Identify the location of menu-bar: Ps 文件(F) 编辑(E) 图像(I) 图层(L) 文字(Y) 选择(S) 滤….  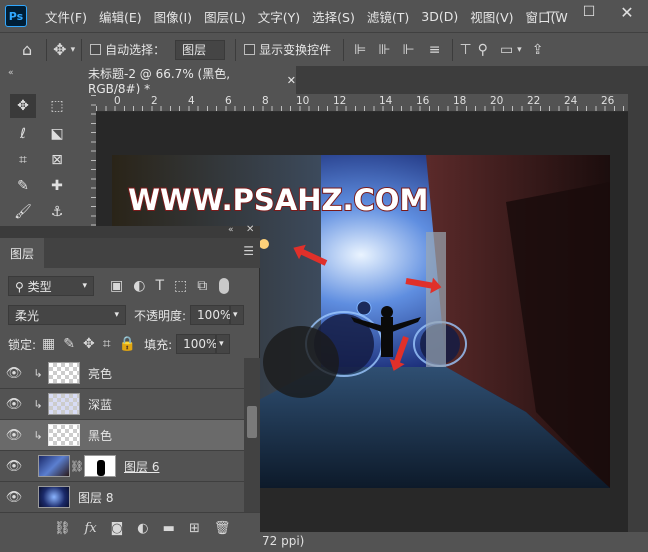
(324, 16).